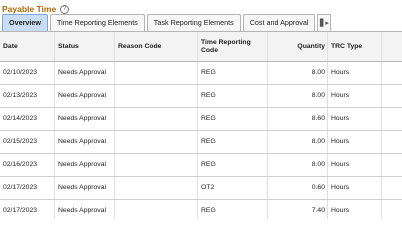 Image resolution: width=402 pixels, height=240 pixels. I want to click on column-header-status: Status, so click(85, 46).